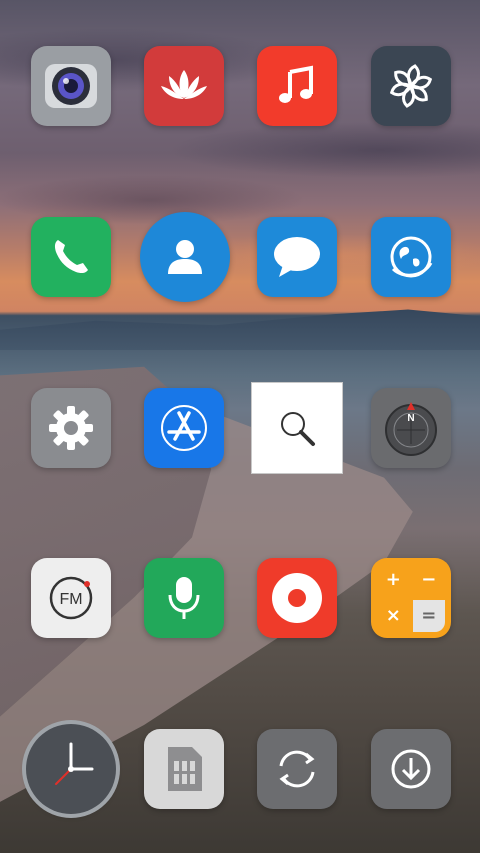 The height and width of the screenshot is (853, 480). I want to click on record-icon, so click(297, 598).